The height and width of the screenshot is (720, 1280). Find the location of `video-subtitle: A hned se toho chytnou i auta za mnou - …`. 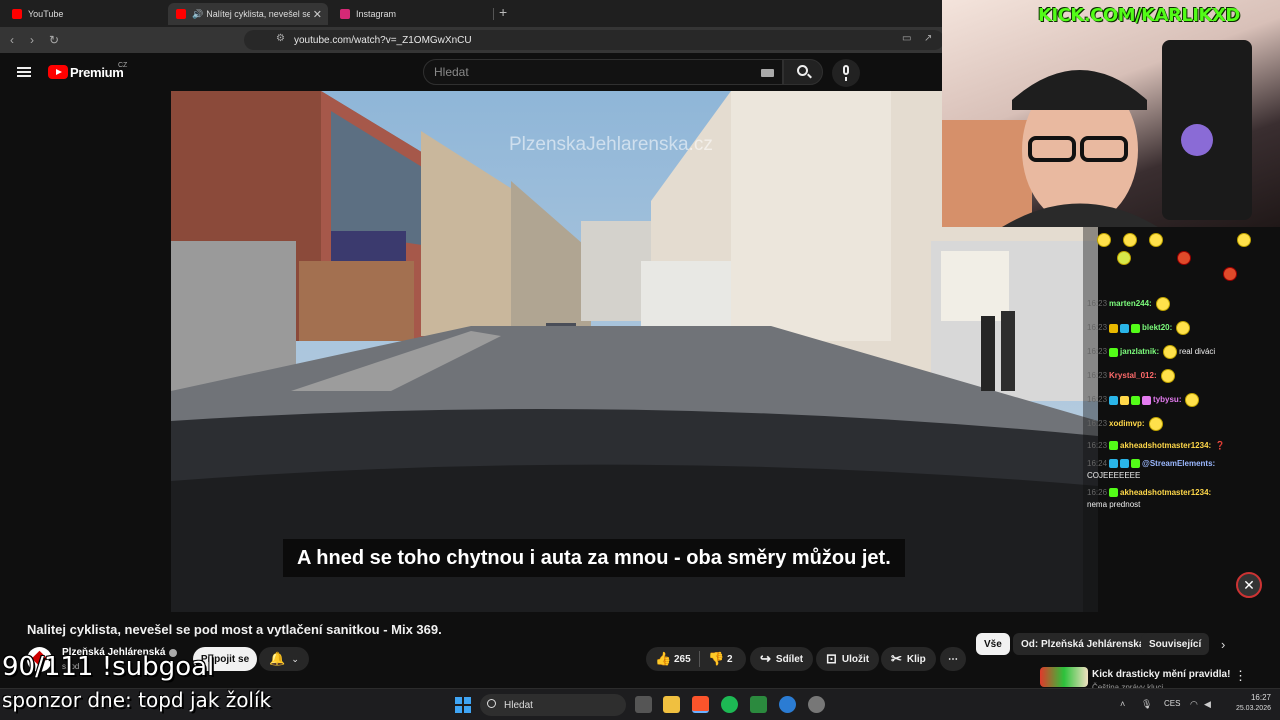

video-subtitle: A hned se toho chytnou i auta za mnou - … is located at coordinates (594, 558).